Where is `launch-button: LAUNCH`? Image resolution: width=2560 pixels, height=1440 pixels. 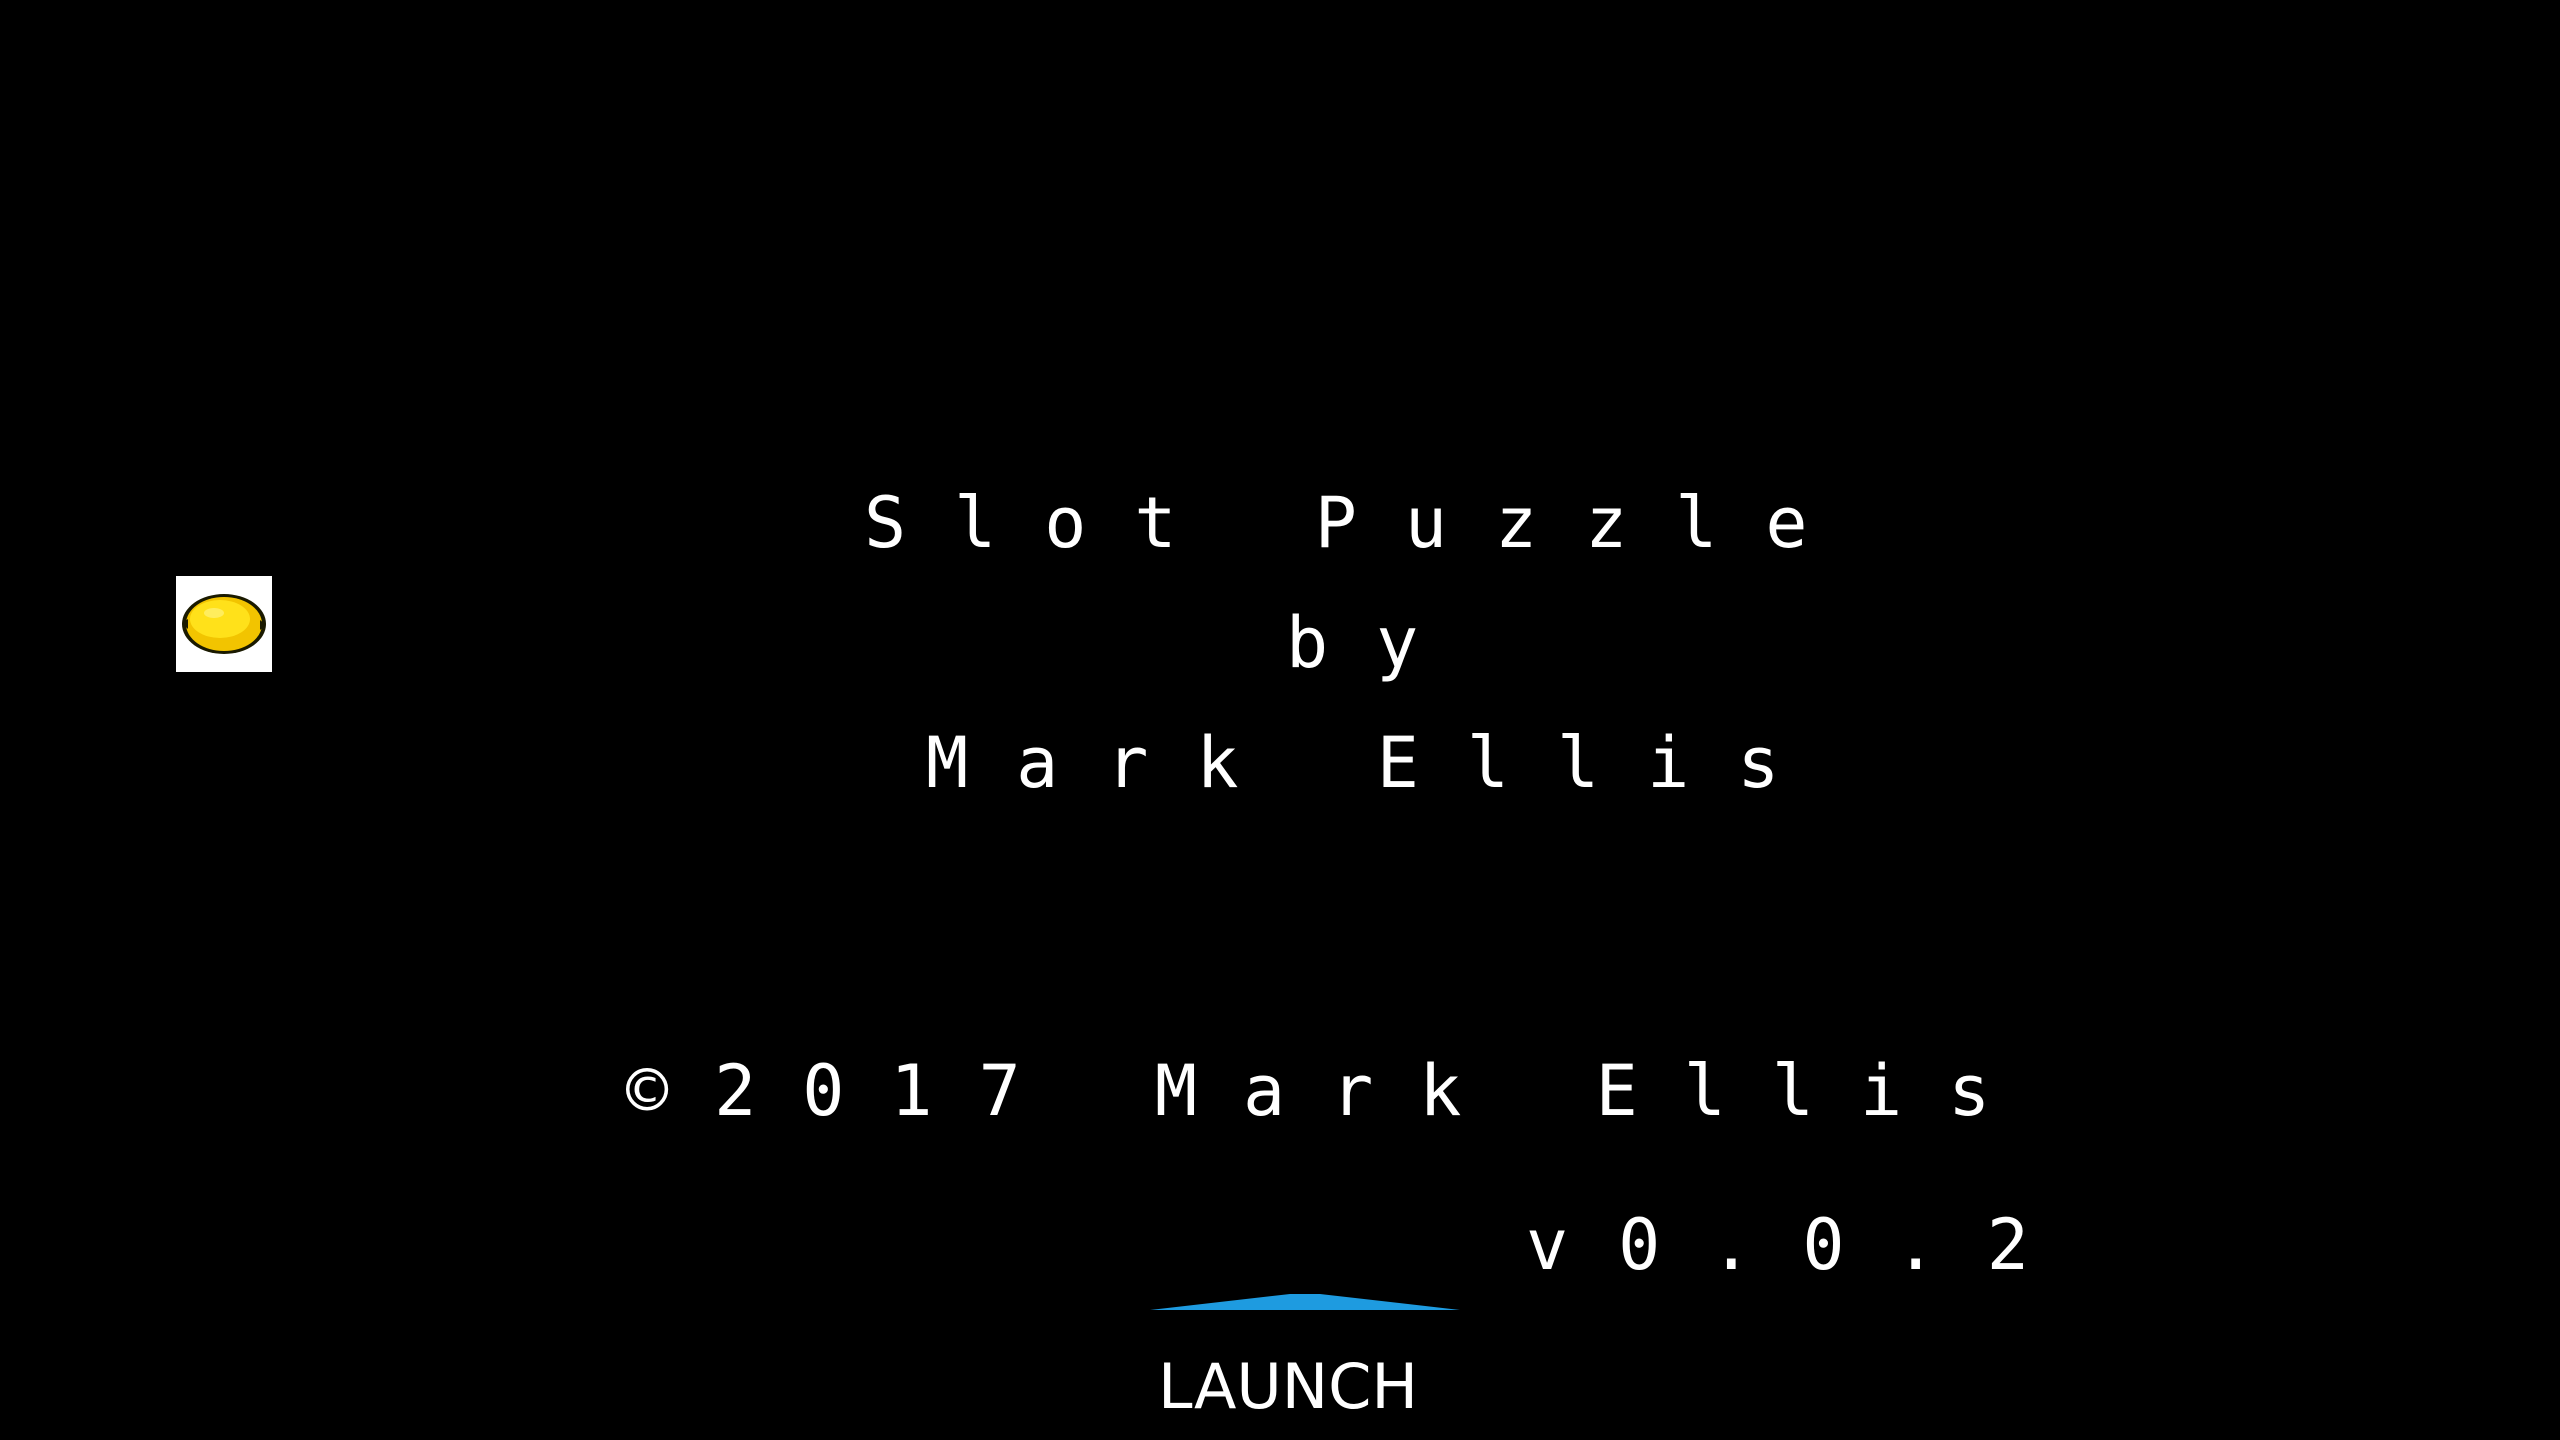 launch-button: LAUNCH is located at coordinates (1305, 1365).